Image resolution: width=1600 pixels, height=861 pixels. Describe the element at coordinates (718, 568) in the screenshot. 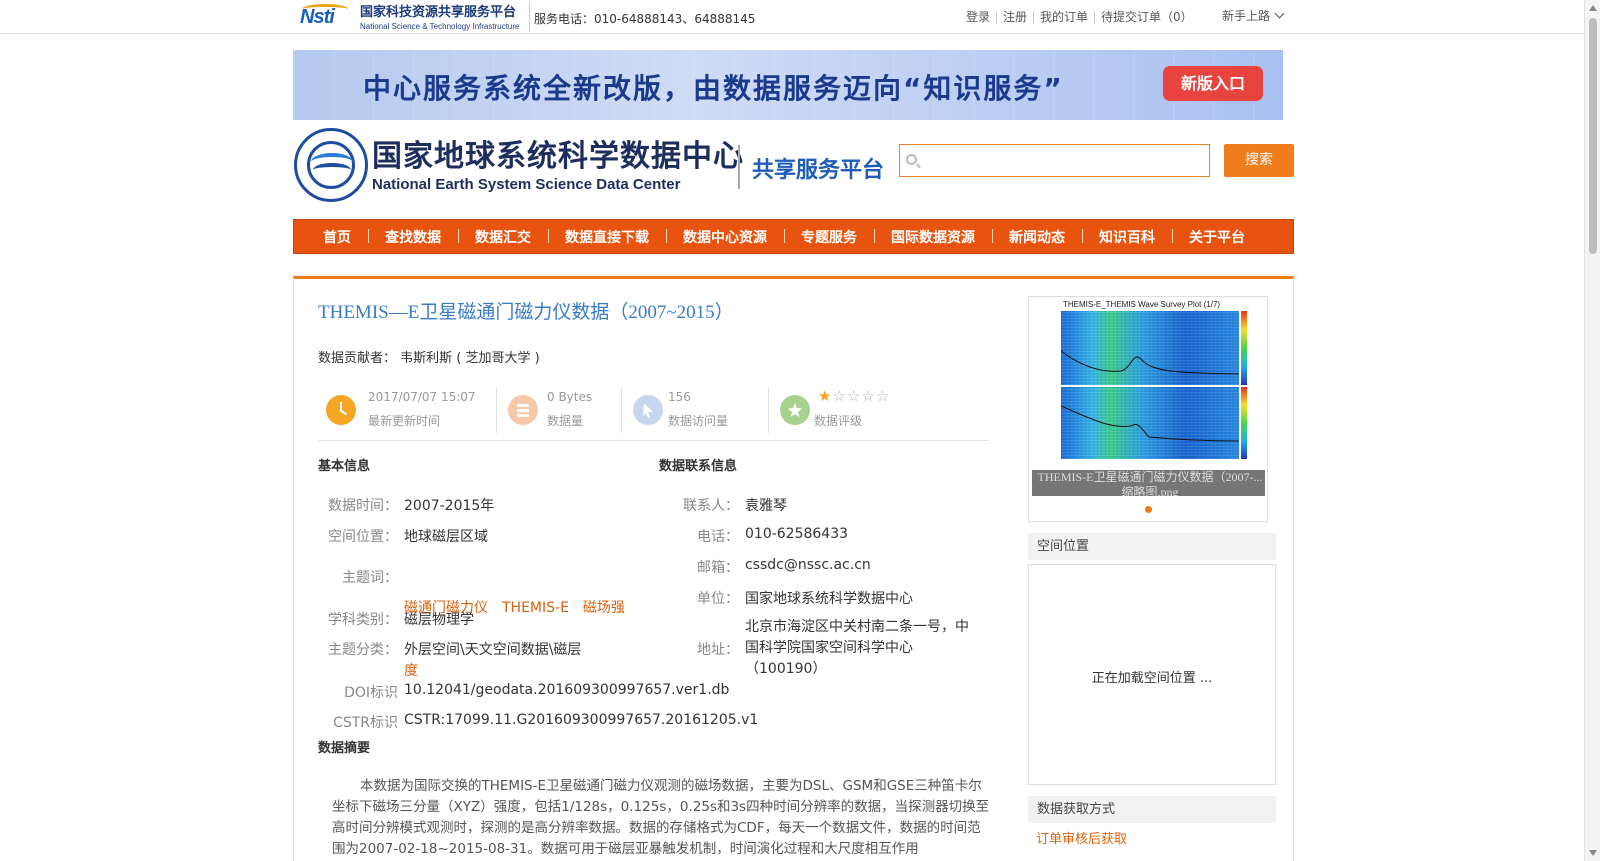

I see `email-label: 邮箱：` at that location.